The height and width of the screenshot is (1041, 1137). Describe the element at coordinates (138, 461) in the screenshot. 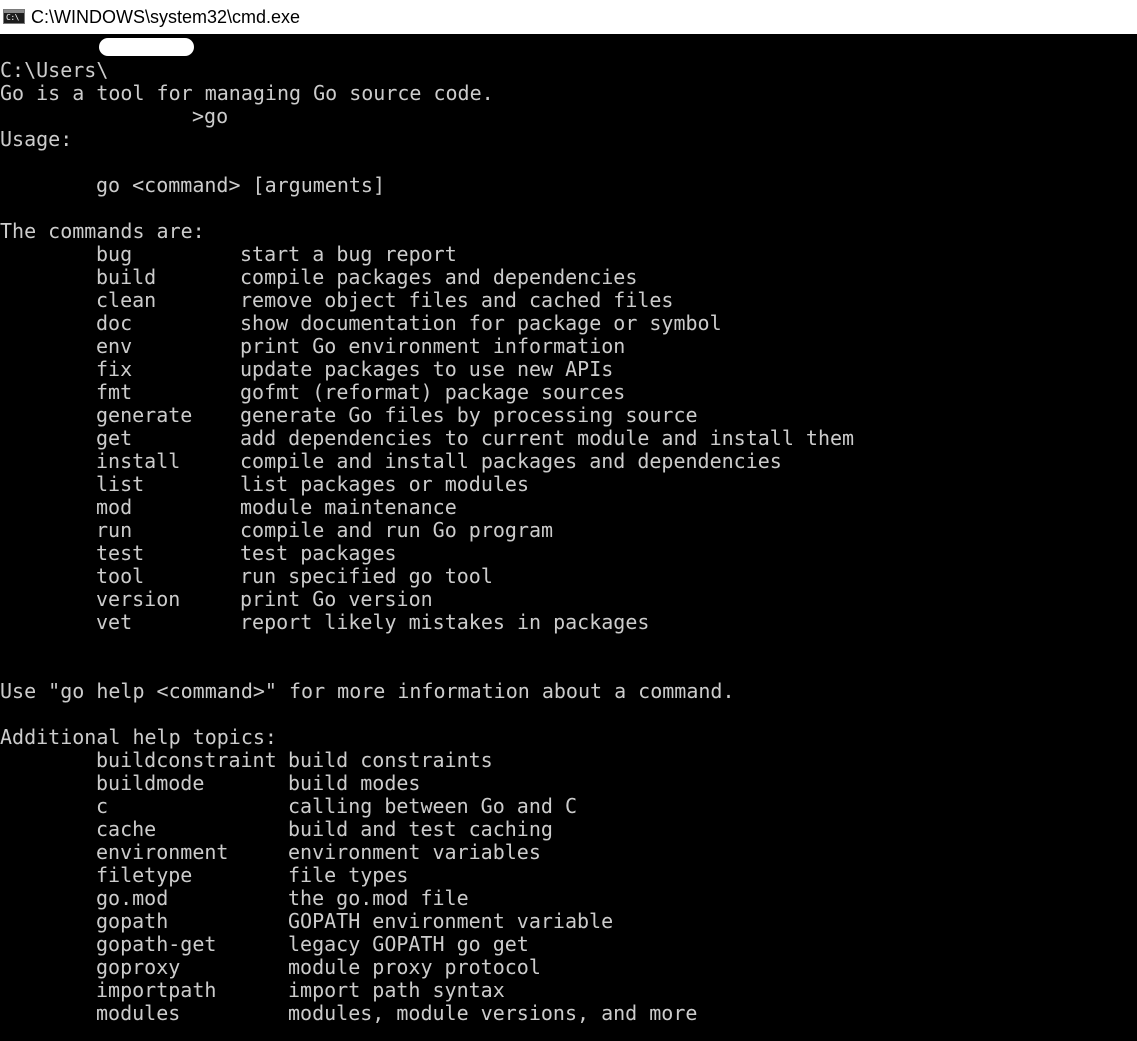

I see `item-name: install` at that location.